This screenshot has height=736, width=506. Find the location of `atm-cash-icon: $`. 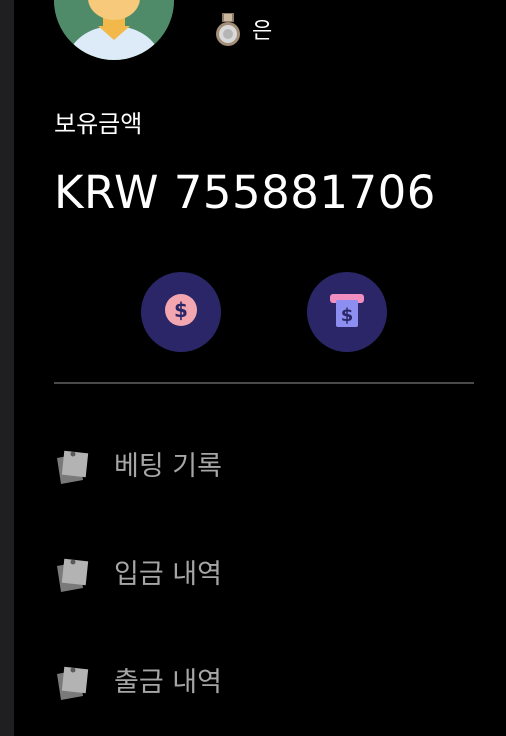

atm-cash-icon: $ is located at coordinates (347, 312).